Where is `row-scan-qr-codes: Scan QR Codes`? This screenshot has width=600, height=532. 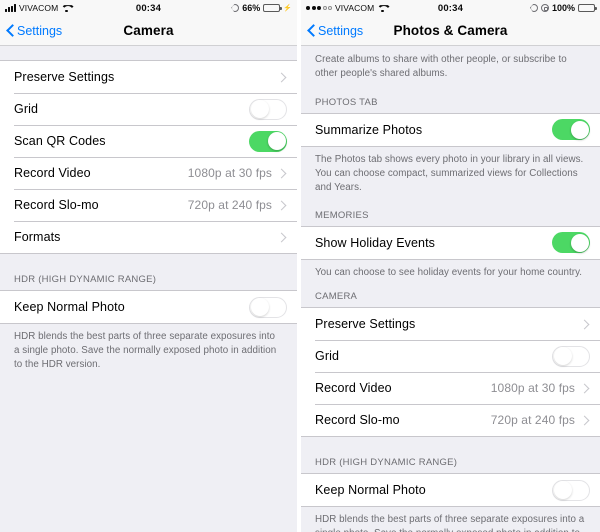
row-scan-qr-codes: Scan QR Codes is located at coordinates (148, 141).